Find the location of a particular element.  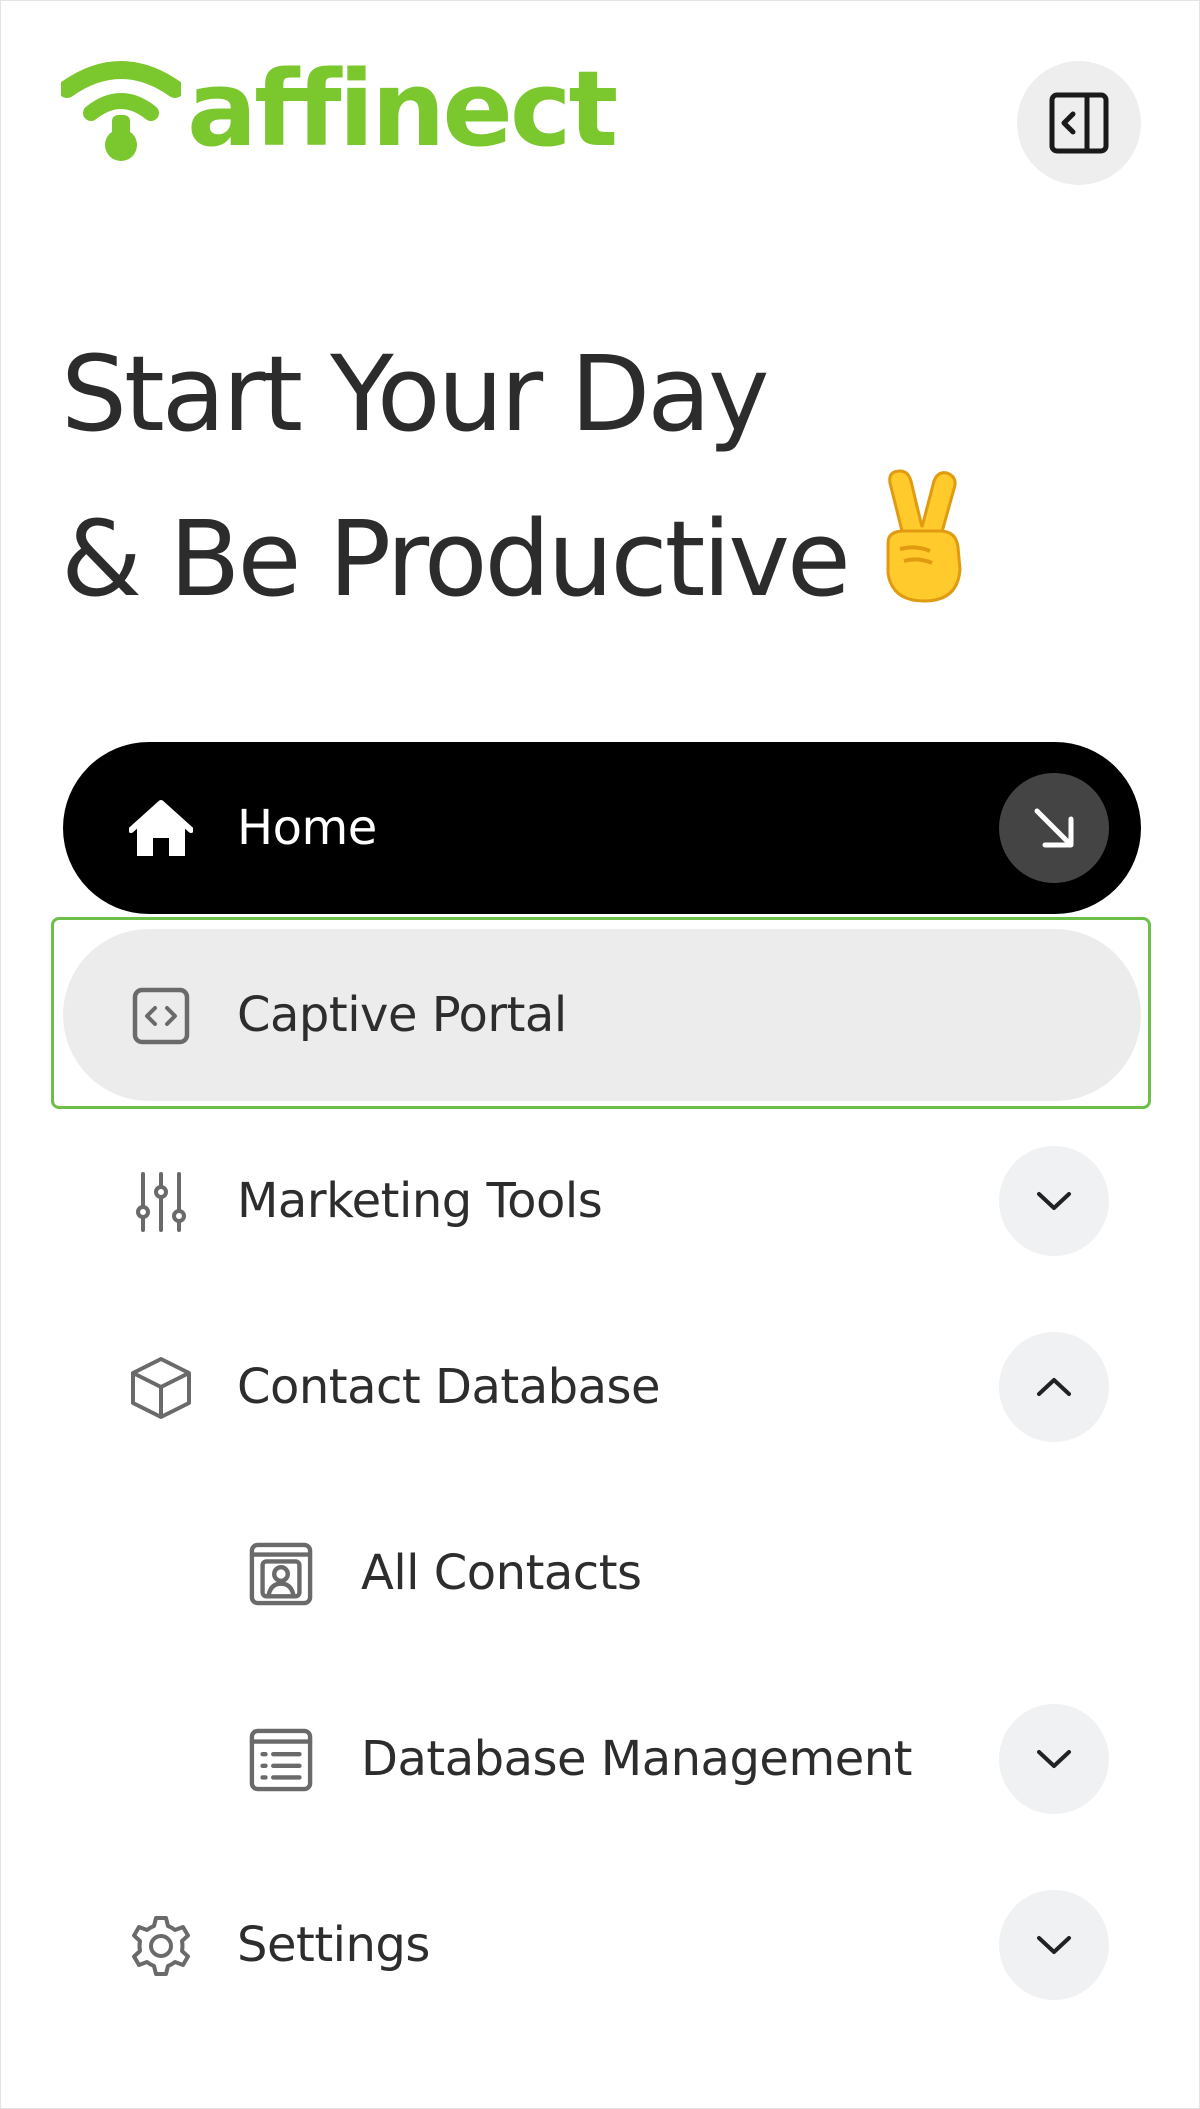

hero-line-1: Start Your Day is located at coordinates (415, 394).